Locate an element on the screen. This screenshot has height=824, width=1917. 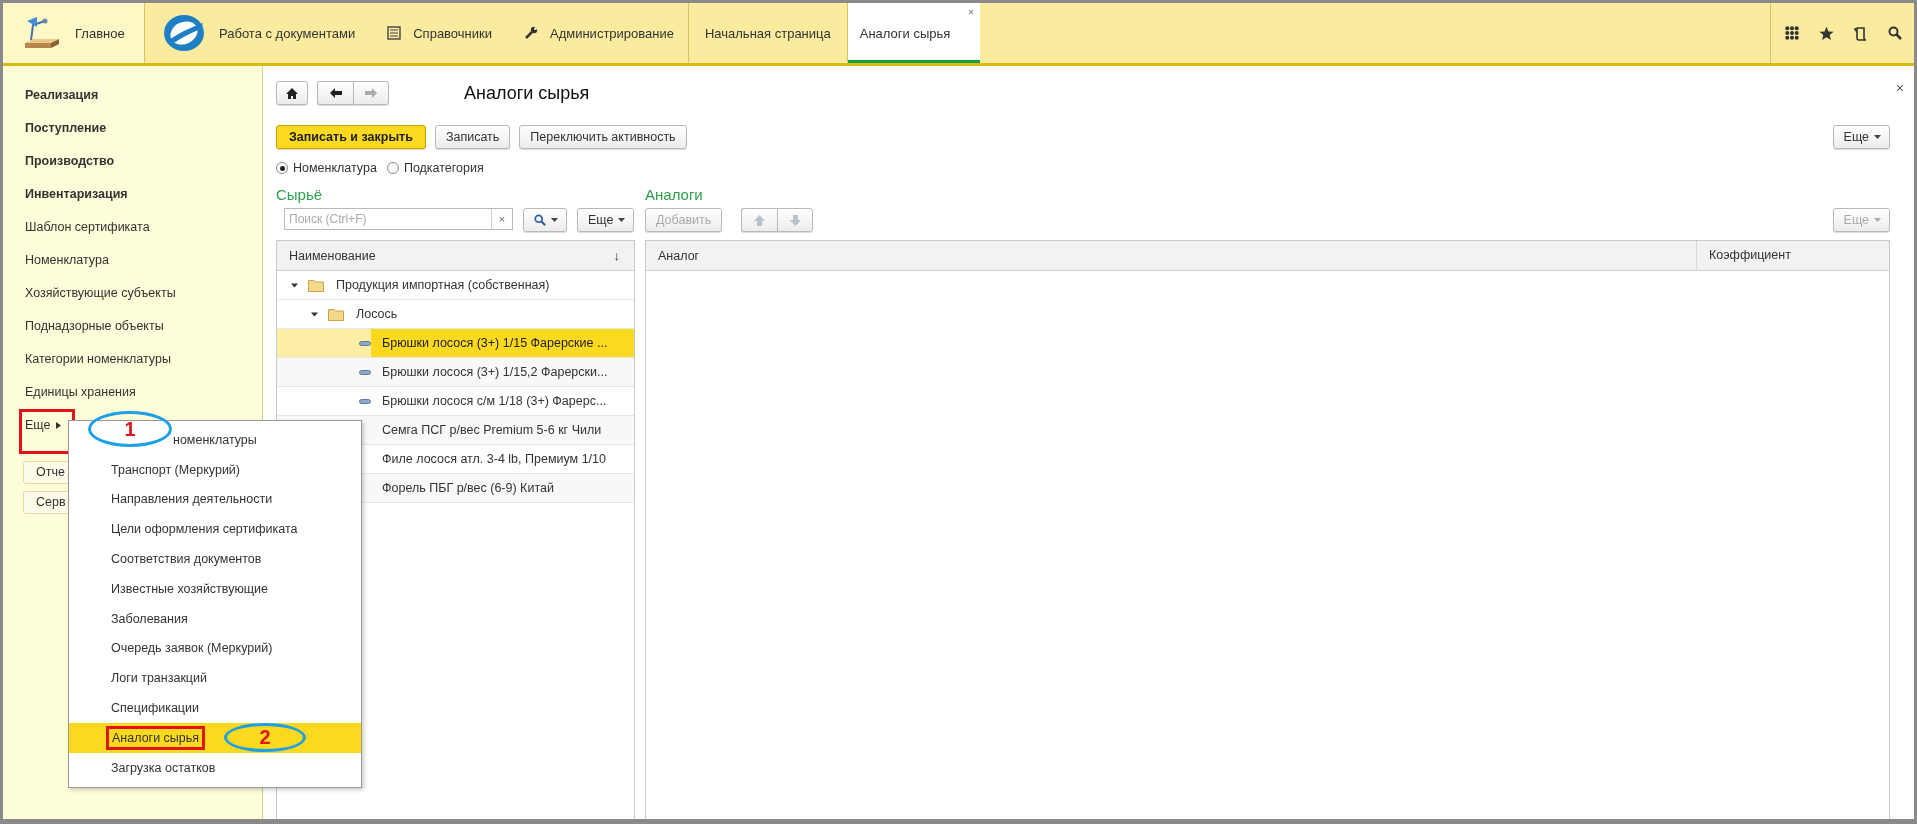
section-link: Администрирование is located at coordinates (597, 33).